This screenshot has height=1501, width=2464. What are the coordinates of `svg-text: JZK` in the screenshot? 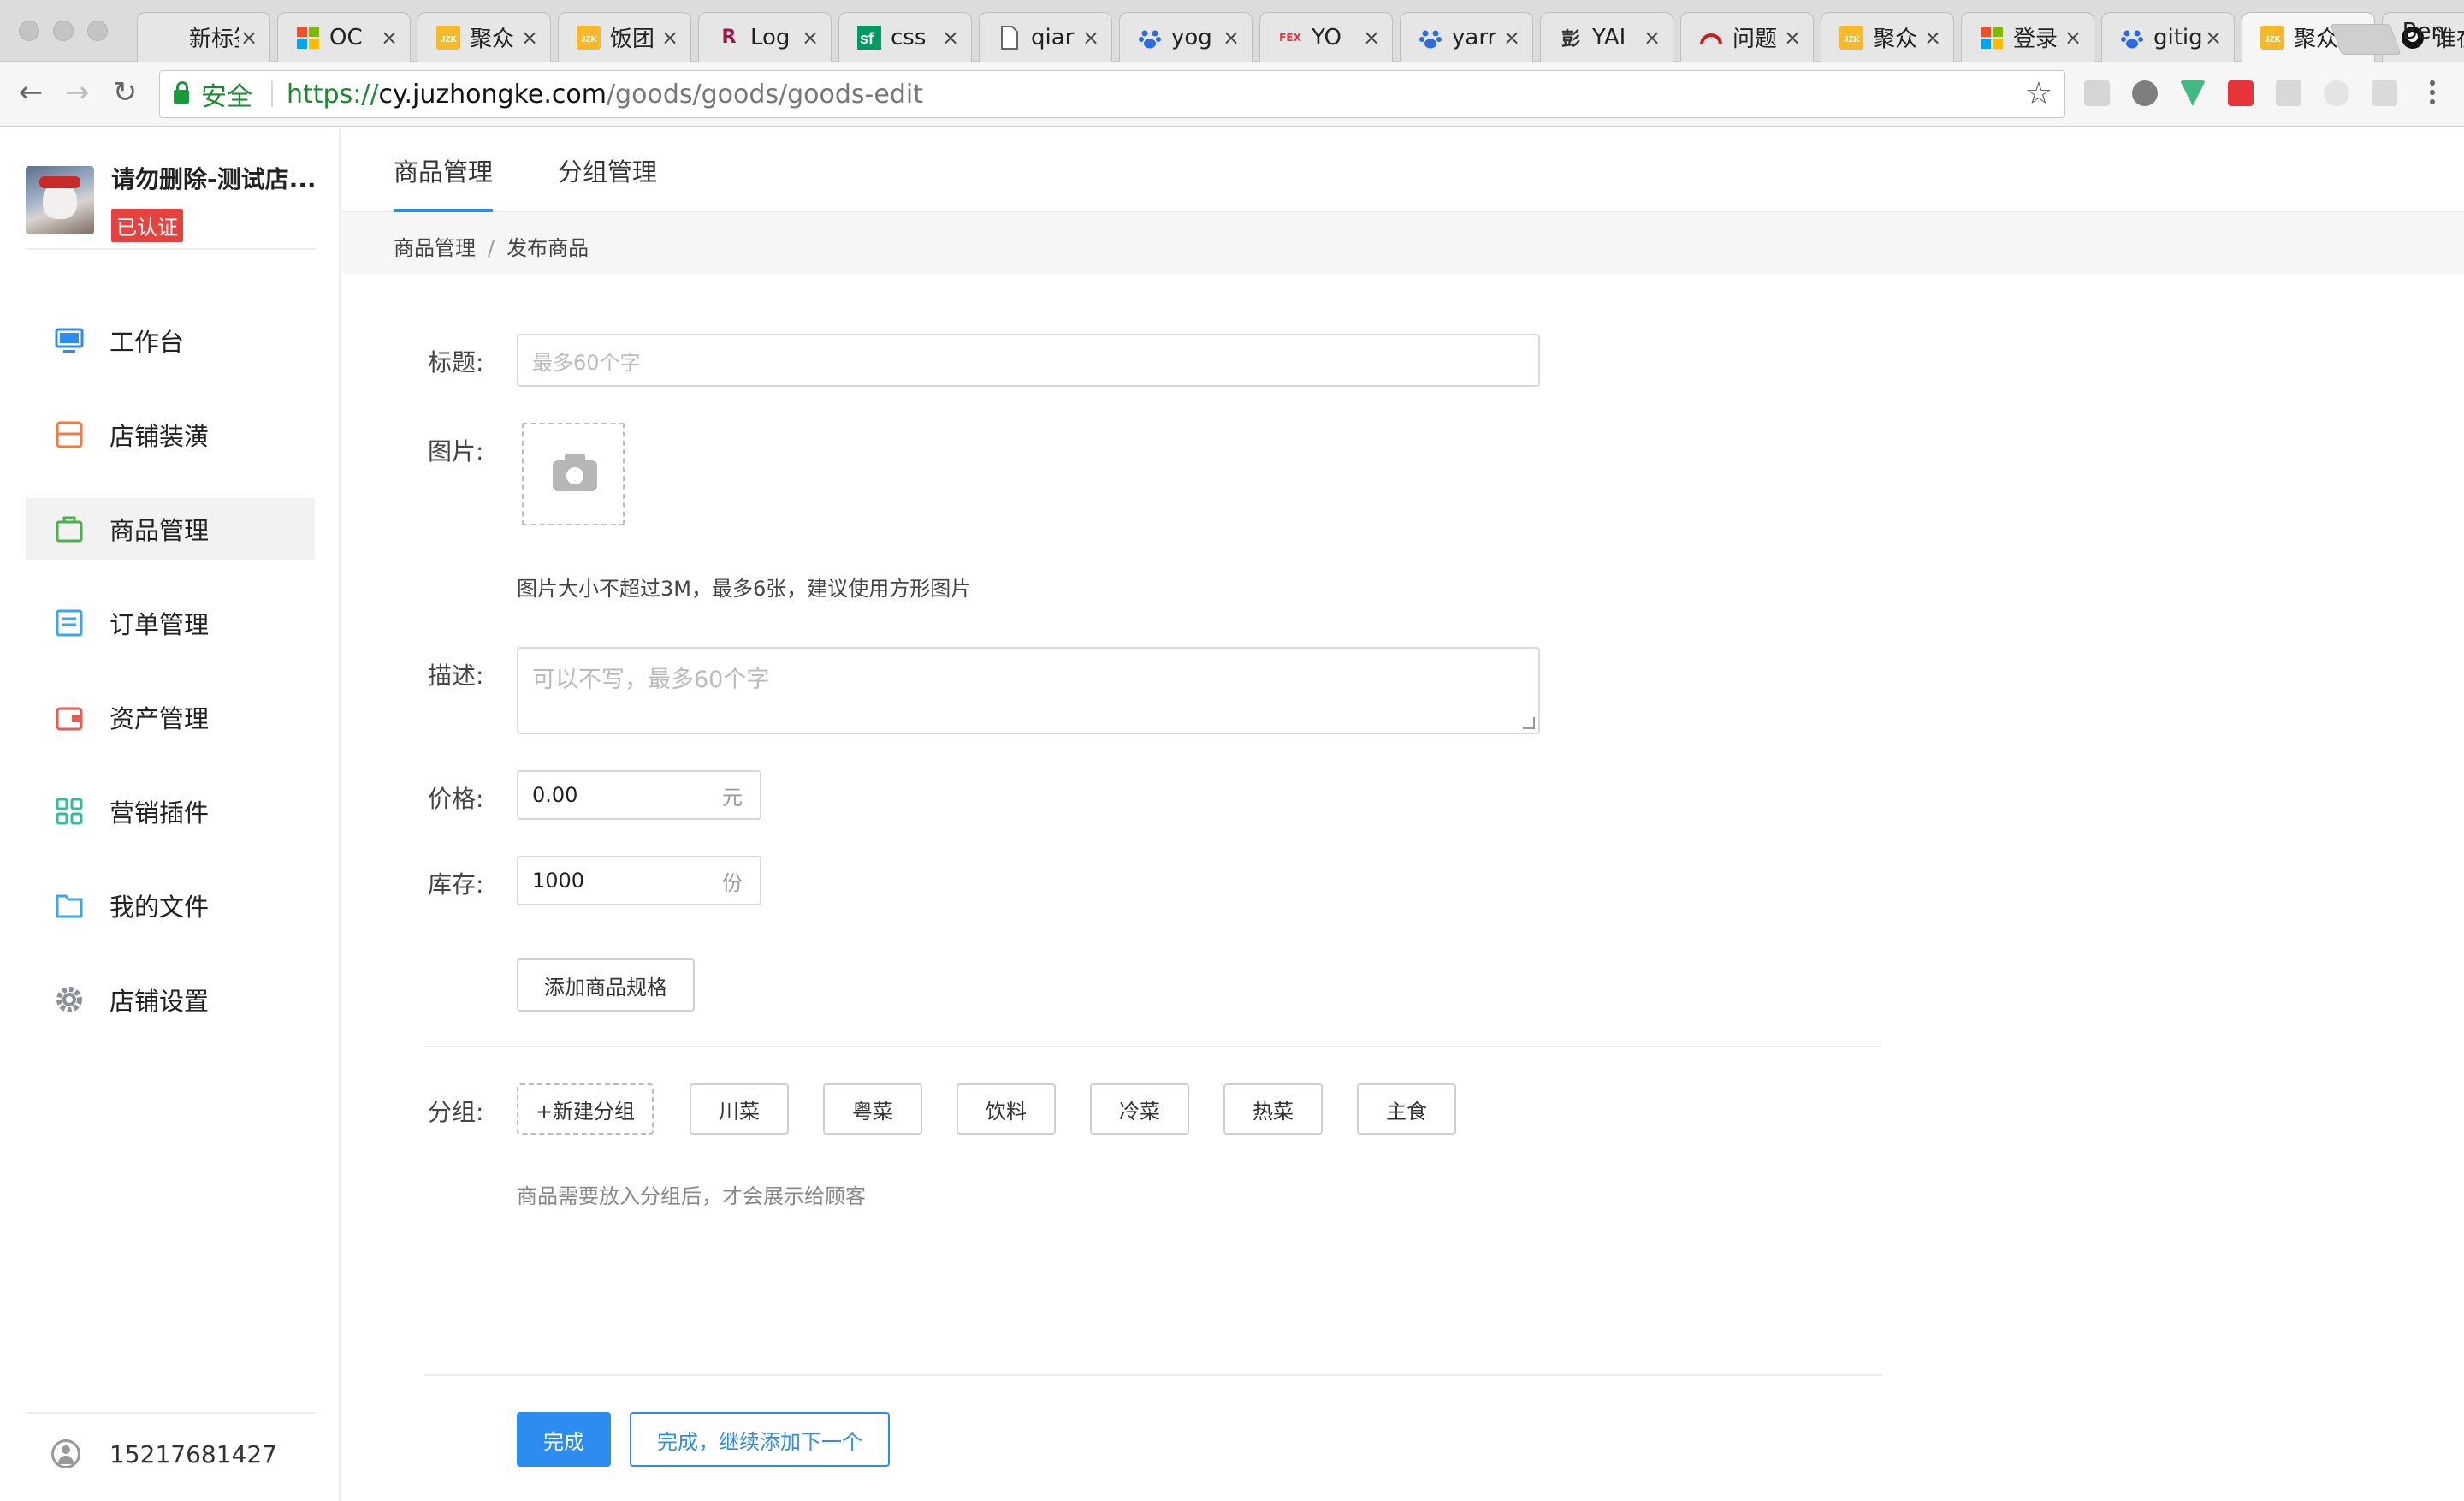 It's located at (589, 39).